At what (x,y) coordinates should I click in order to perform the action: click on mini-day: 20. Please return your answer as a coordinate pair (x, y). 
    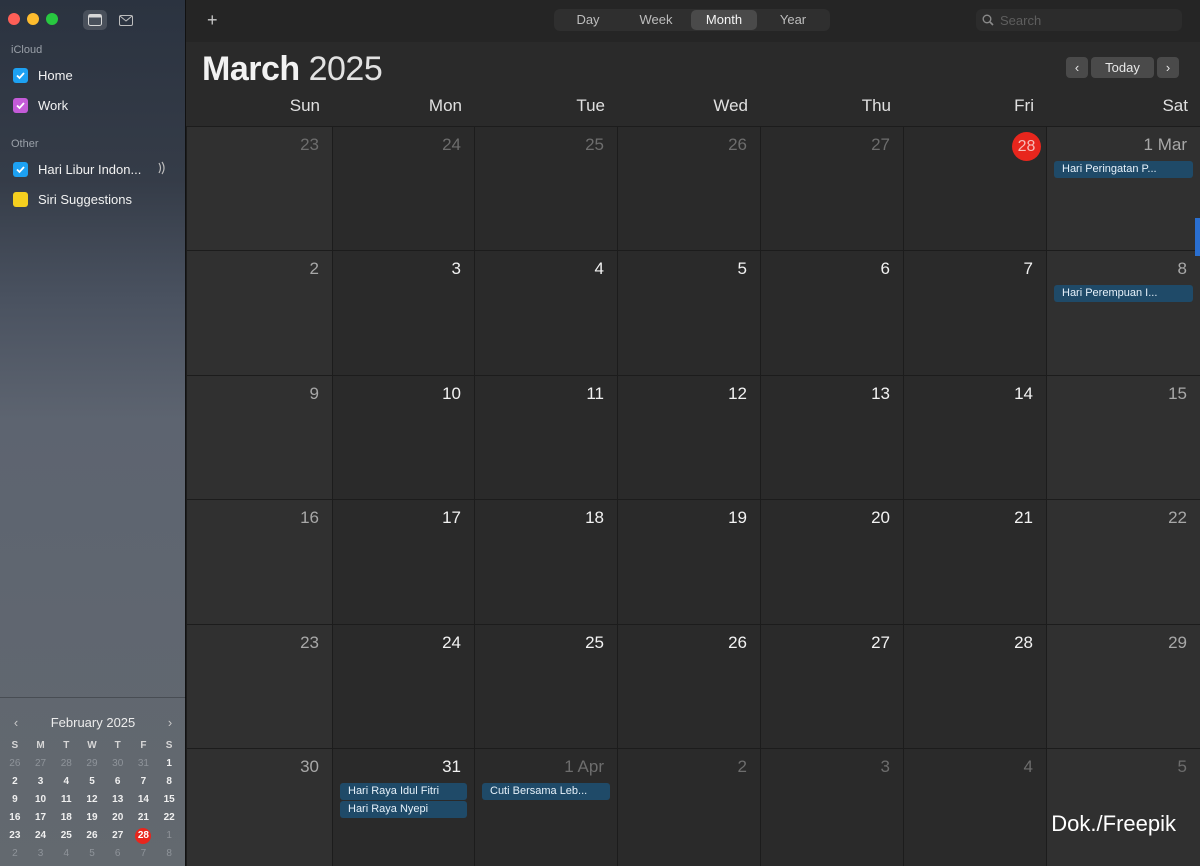
    Looking at the image, I should click on (118, 818).